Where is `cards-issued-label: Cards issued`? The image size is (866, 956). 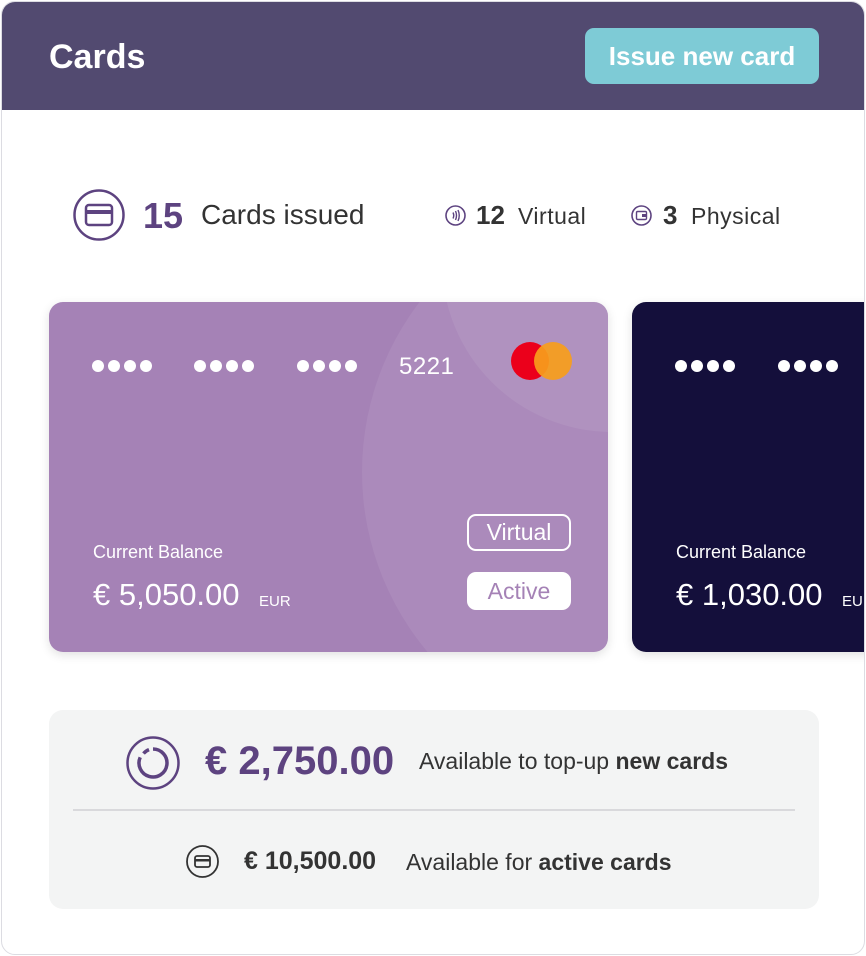
cards-issued-label: Cards issued is located at coordinates (283, 214).